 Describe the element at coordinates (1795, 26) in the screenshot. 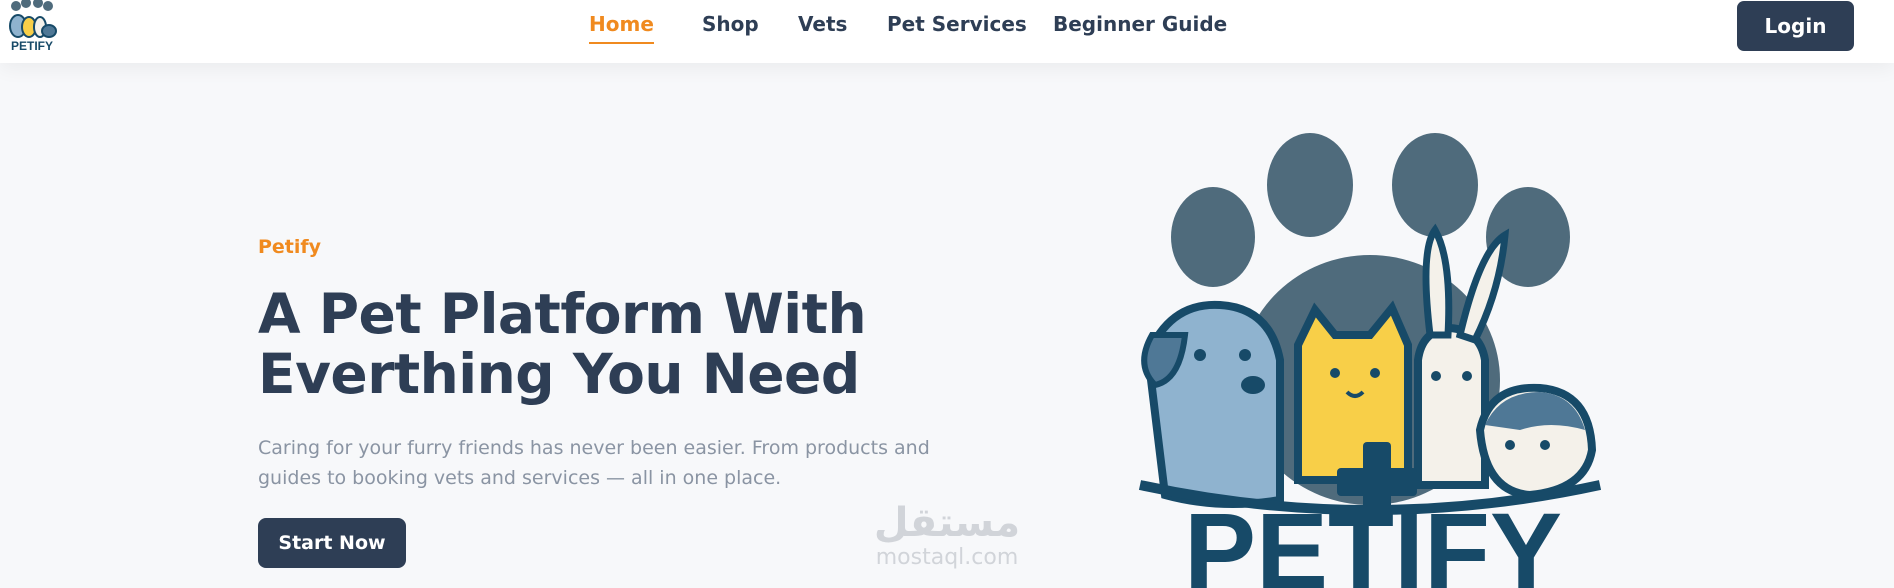

I see `login-button: Login` at that location.